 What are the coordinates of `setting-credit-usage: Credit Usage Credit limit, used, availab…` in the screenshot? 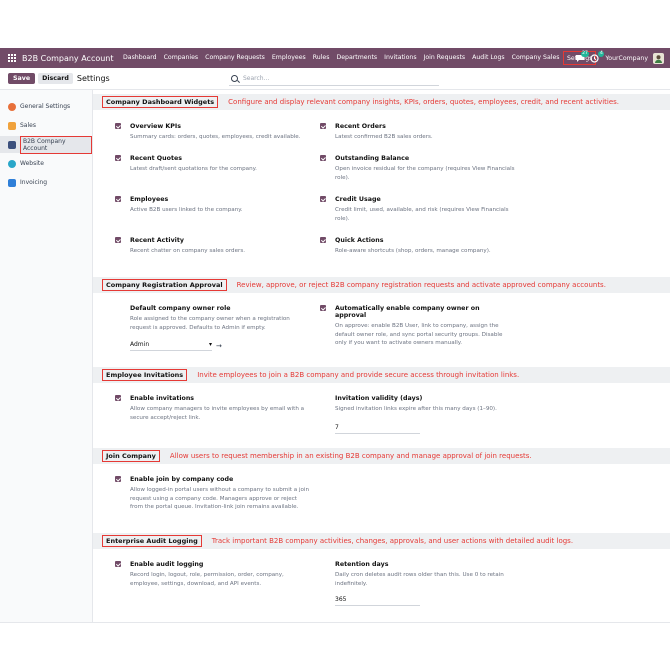 It's located at (420, 209).